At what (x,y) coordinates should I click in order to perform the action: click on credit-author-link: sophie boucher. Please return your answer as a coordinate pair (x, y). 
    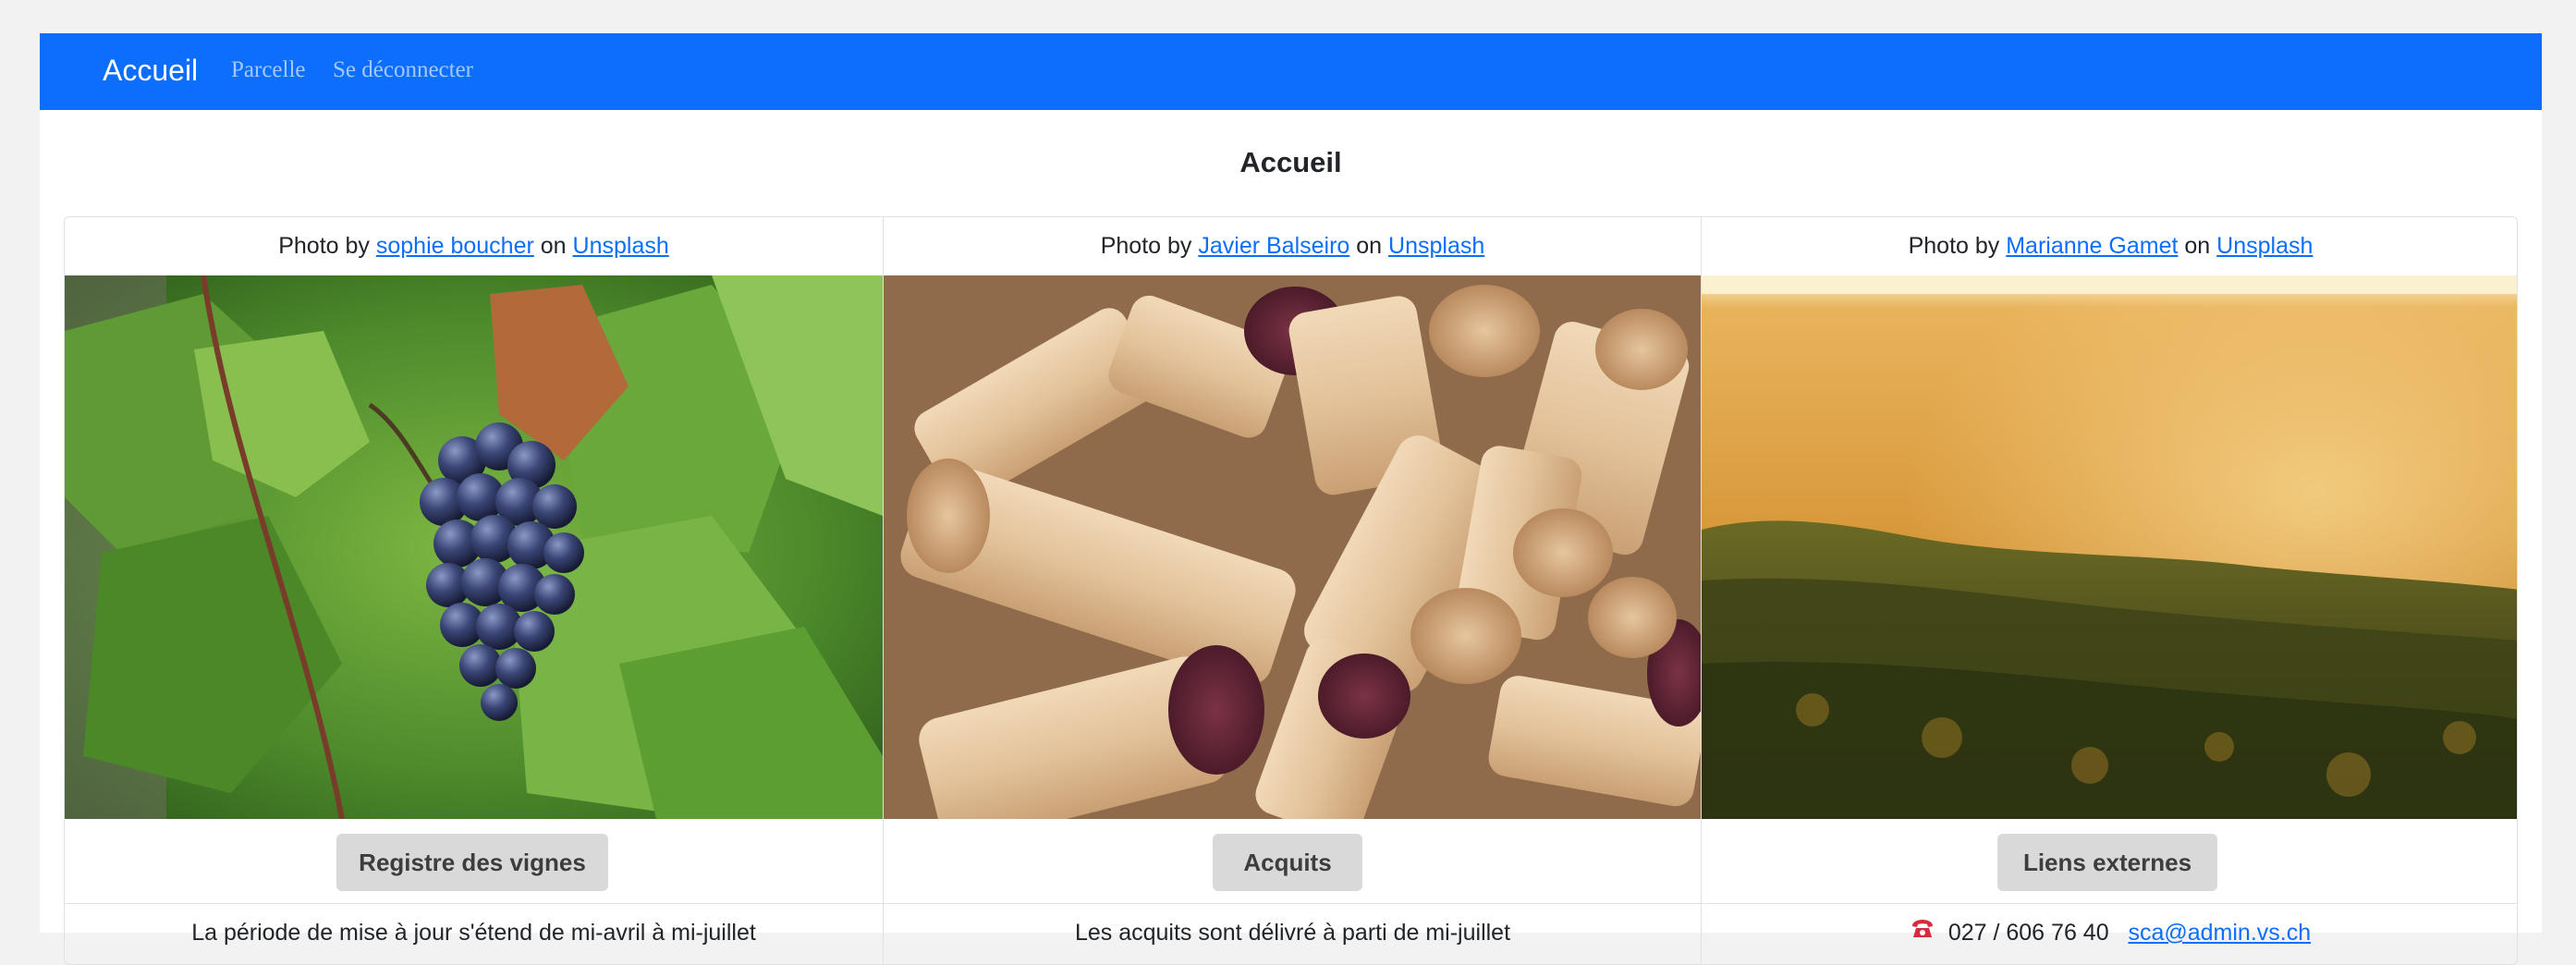
    Looking at the image, I should click on (455, 246).